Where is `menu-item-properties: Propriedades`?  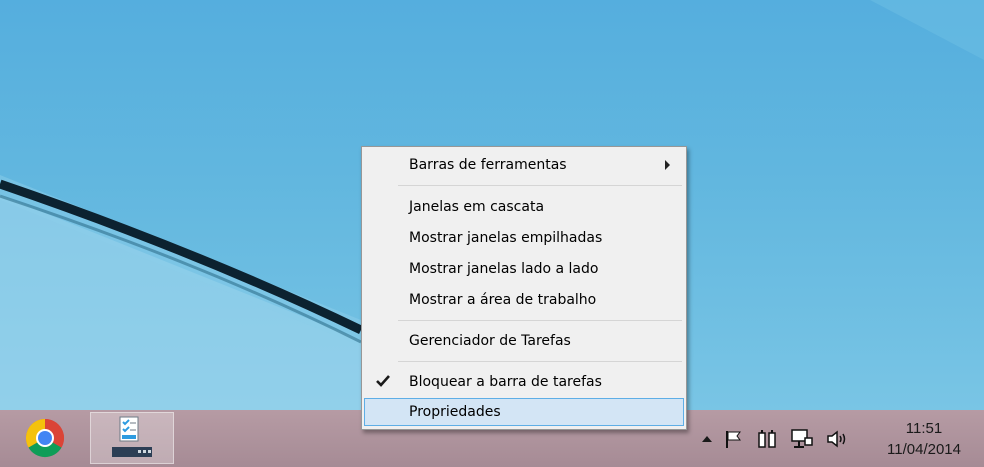
menu-item-properties: Propriedades is located at coordinates (524, 412).